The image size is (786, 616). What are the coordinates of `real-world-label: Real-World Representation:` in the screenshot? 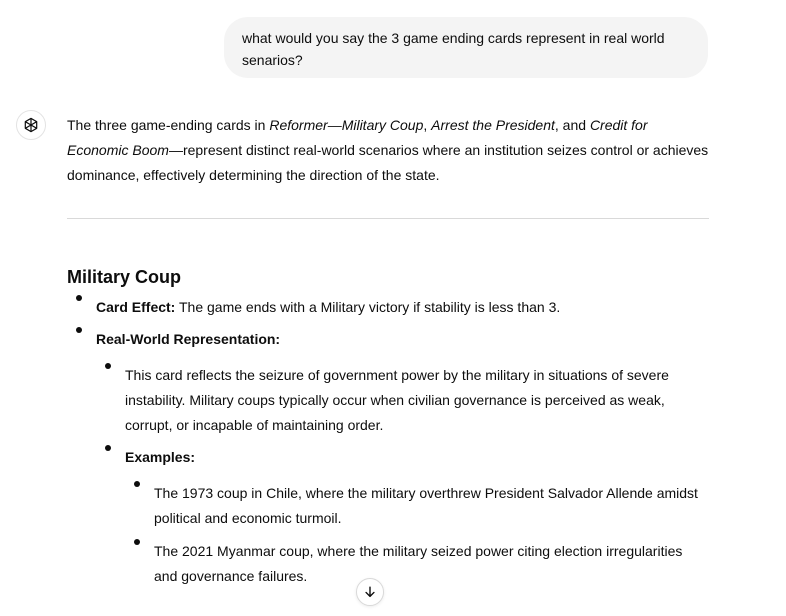 It's located at (188, 339).